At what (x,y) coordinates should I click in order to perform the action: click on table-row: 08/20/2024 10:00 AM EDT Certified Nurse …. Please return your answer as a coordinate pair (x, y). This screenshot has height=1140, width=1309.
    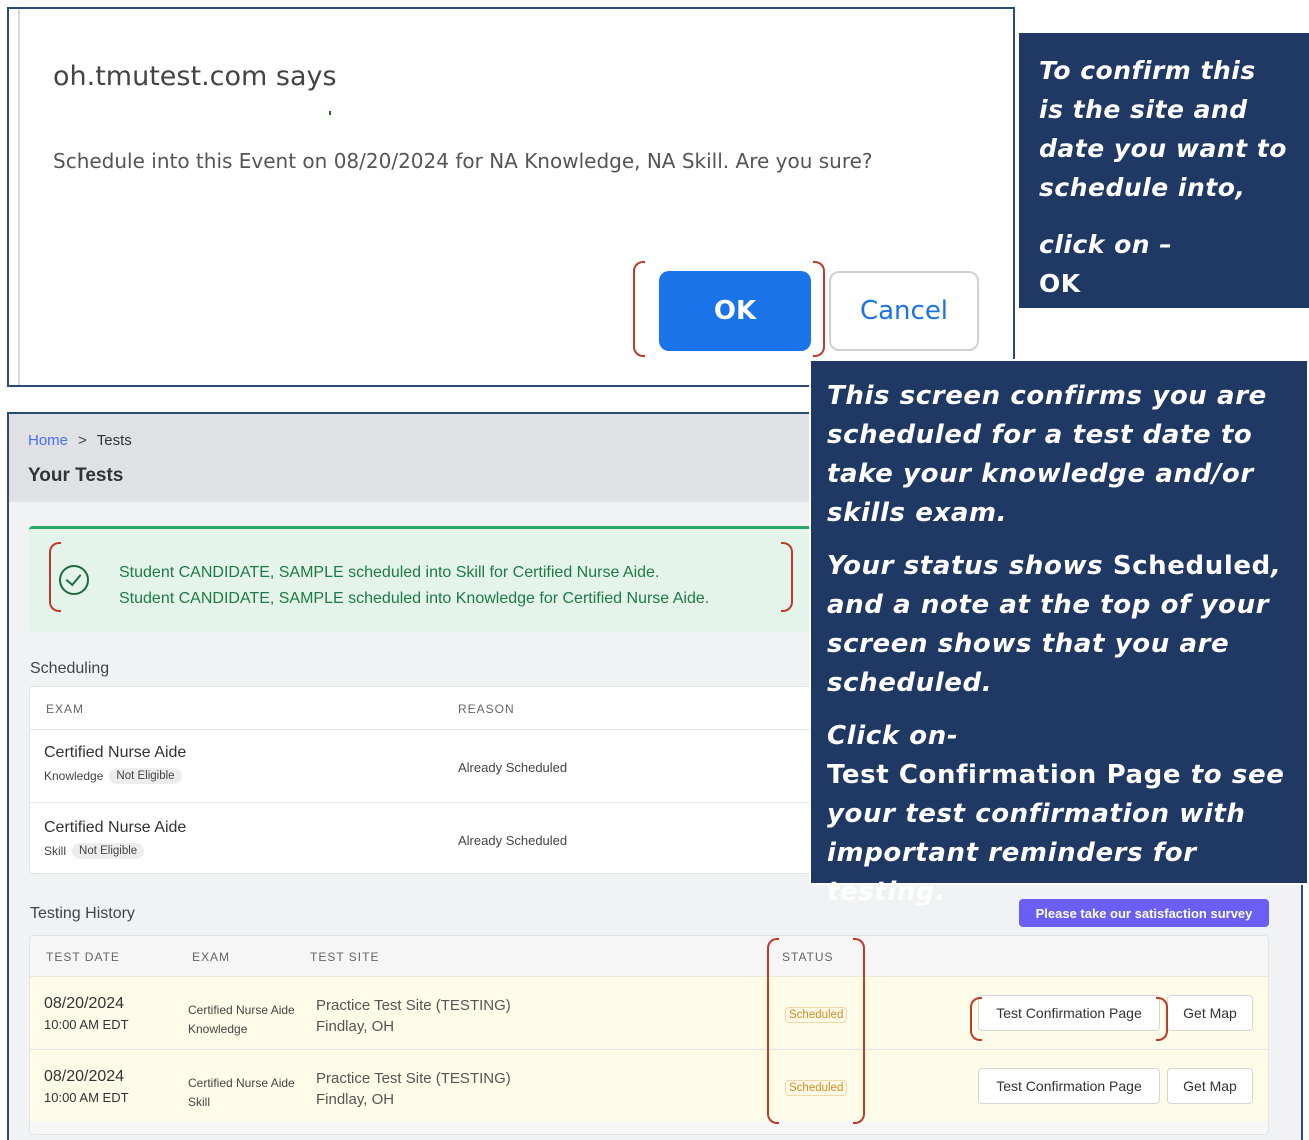
    Looking at the image, I should click on (649, 1085).